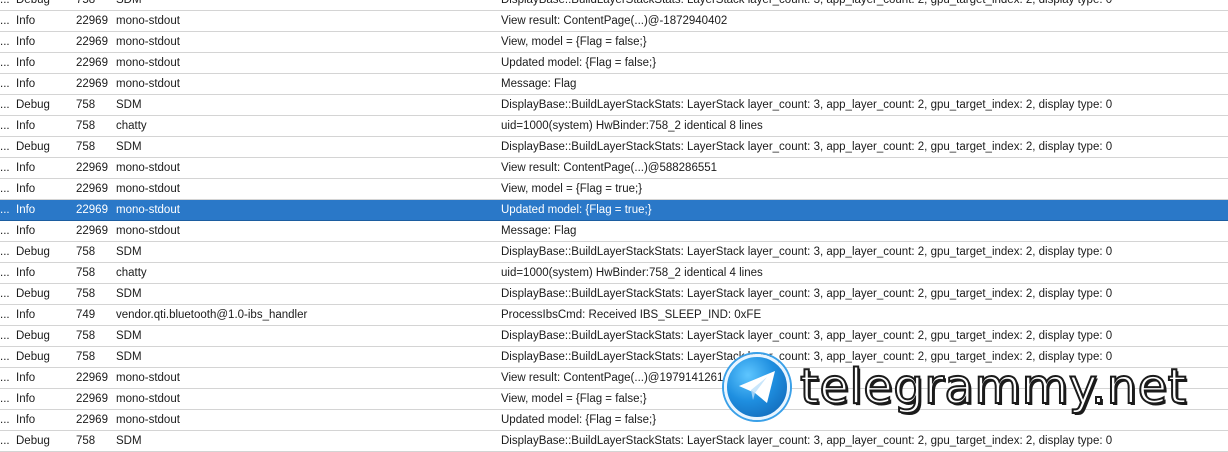  What do you see at coordinates (609, 168) in the screenshot?
I see `message-cell: View result: ContentPage(...)@588286551` at bounding box center [609, 168].